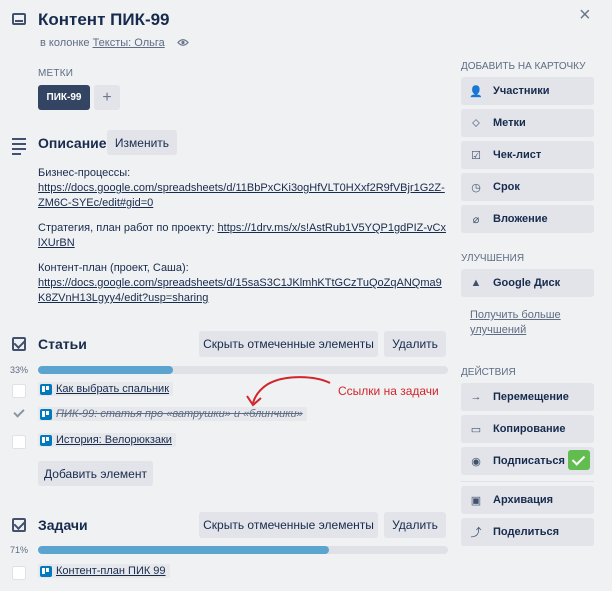 Image resolution: width=612 pixels, height=591 pixels. What do you see at coordinates (476, 283) in the screenshot?
I see `google-drive-icon: ▲` at bounding box center [476, 283].